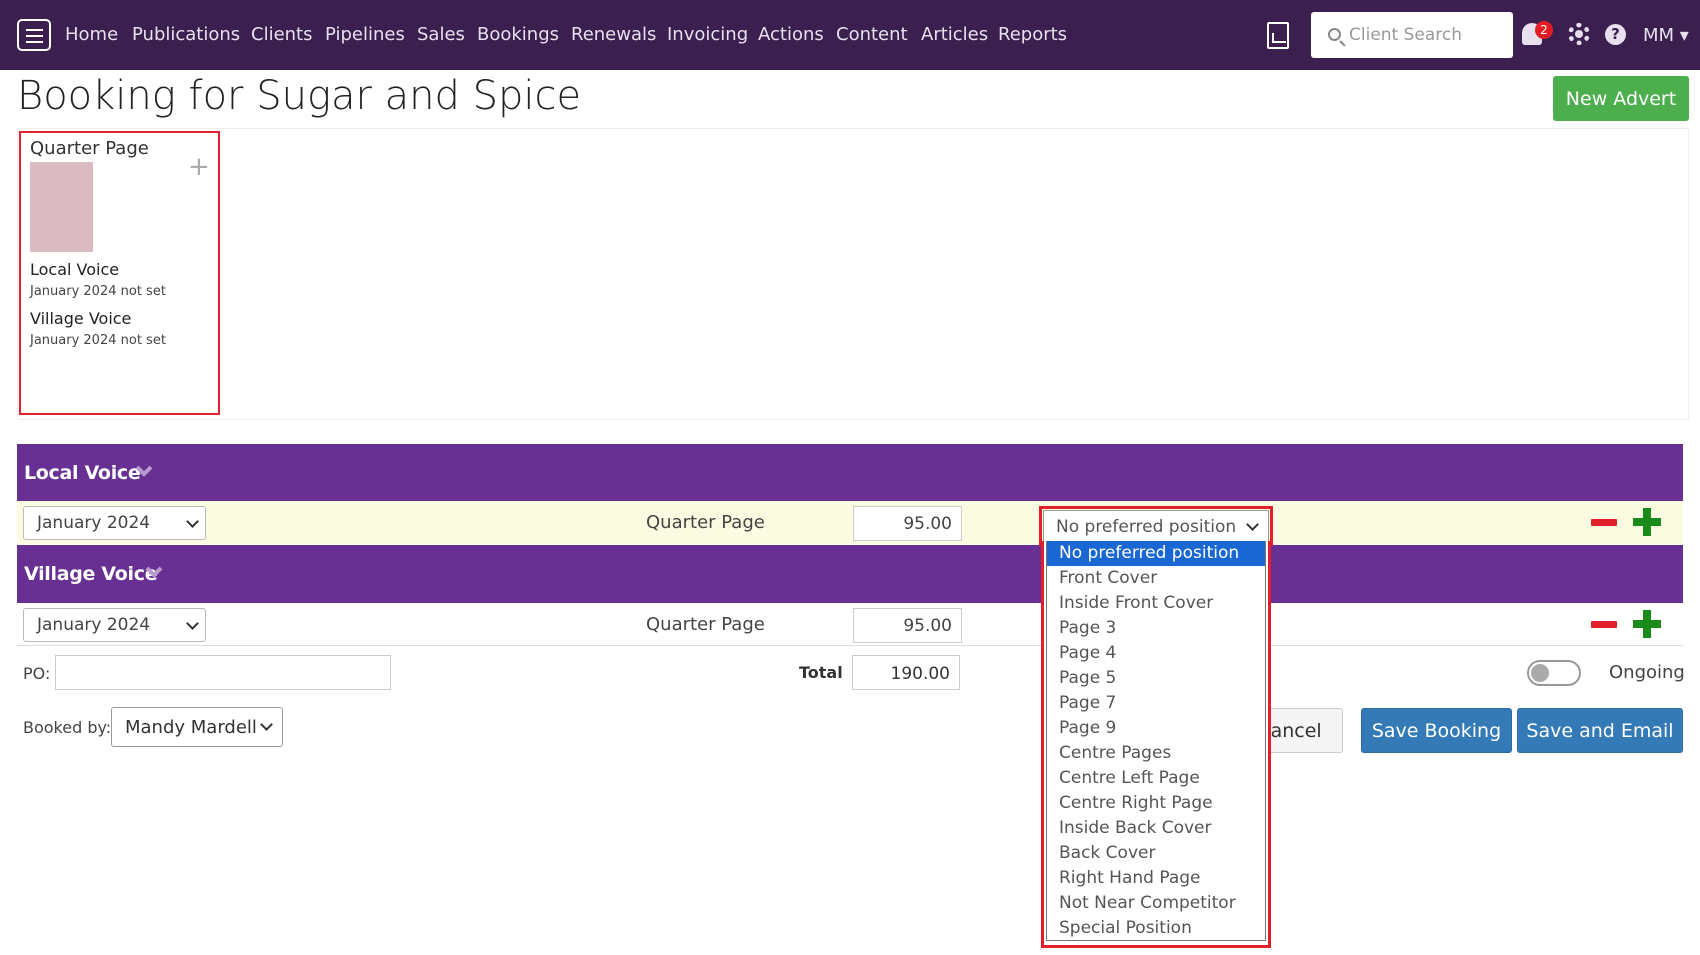 The width and height of the screenshot is (1700, 955). Describe the element at coordinates (791, 34) in the screenshot. I see `nav-actions: Actions` at that location.